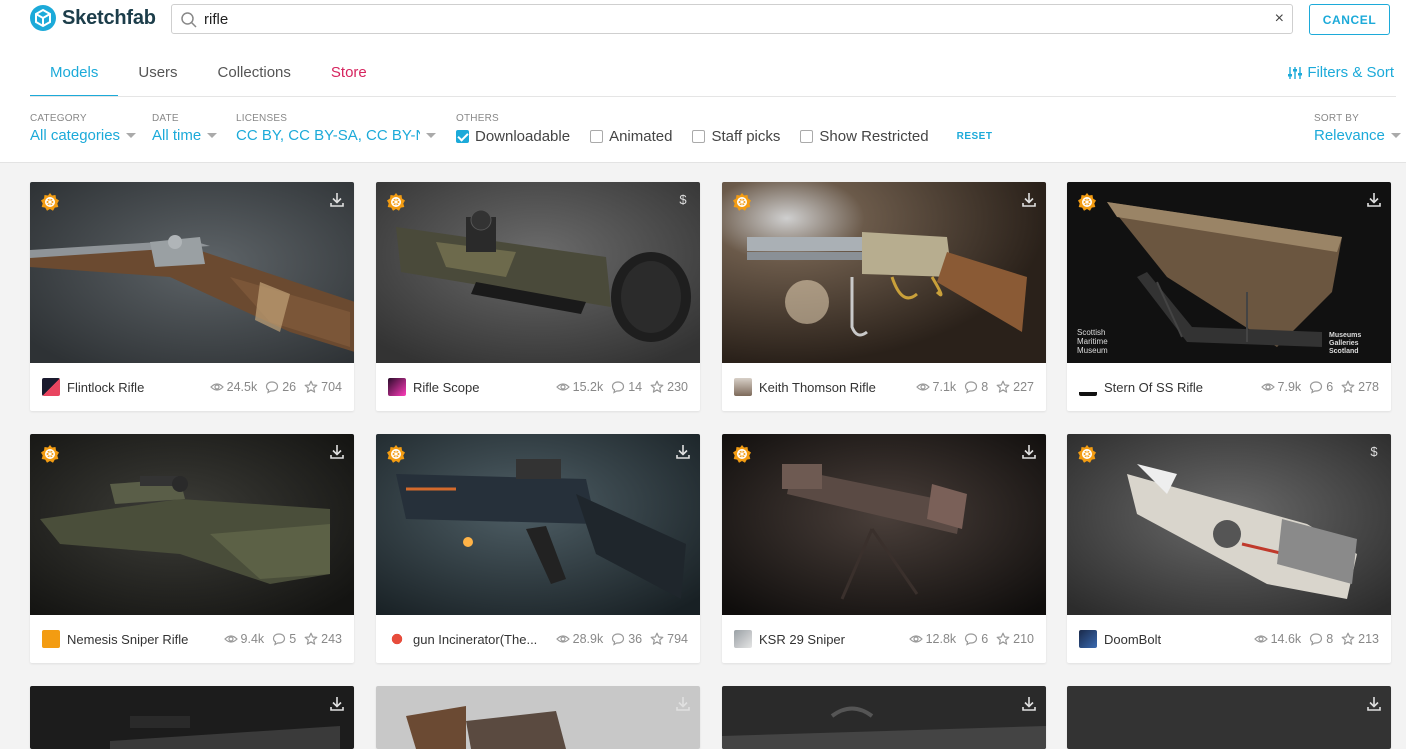  I want to click on search-bar: ×, so click(732, 19).